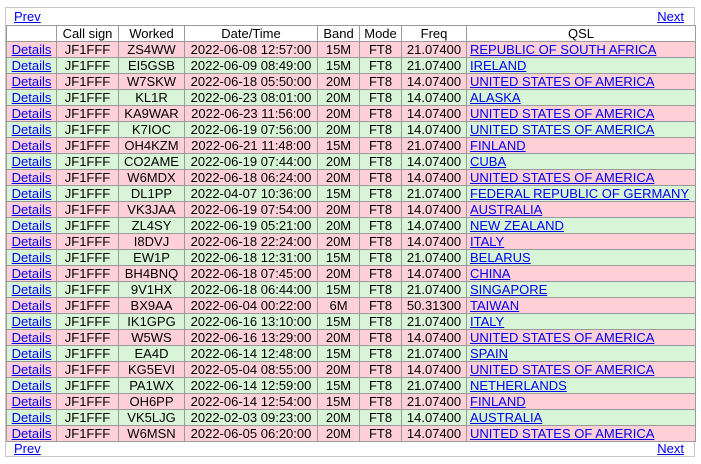  Describe the element at coordinates (670, 17) in the screenshot. I see `next-link: Next` at that location.